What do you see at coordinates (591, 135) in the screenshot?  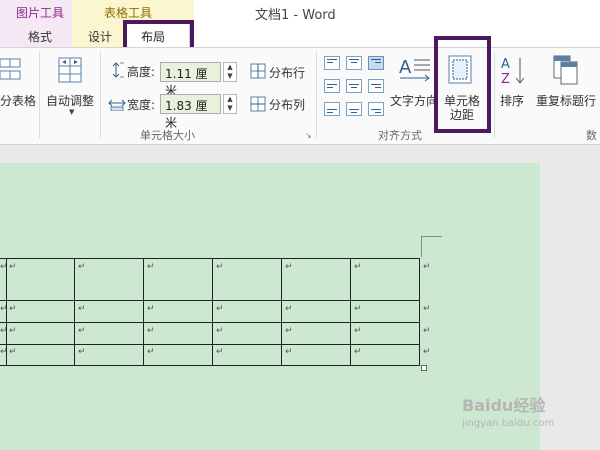 I see `data-group-label: 数` at bounding box center [591, 135].